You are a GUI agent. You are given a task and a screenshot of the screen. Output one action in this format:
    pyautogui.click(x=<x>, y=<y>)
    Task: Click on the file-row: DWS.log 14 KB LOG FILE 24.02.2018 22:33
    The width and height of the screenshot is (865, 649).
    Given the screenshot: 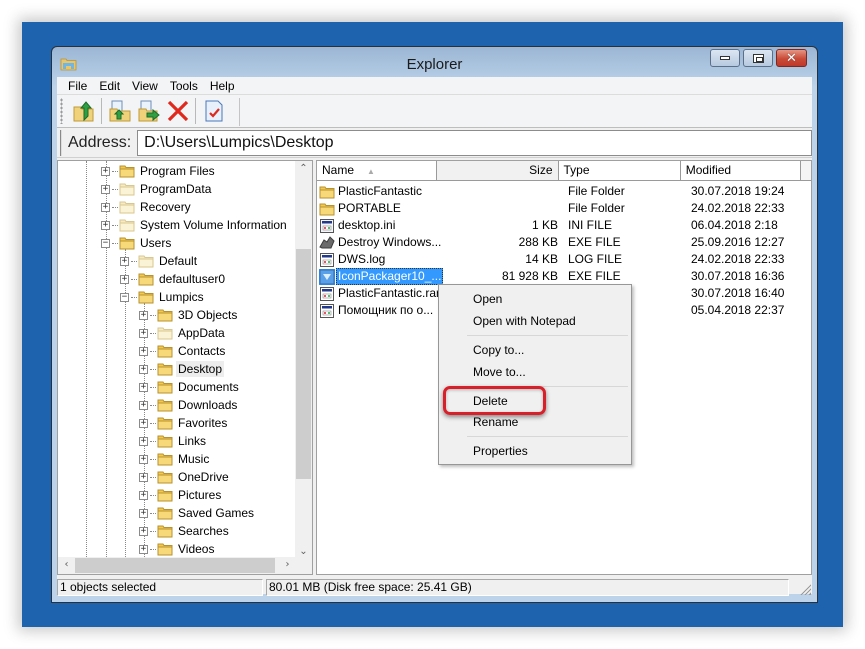 What is the action you would take?
    pyautogui.click(x=564, y=259)
    